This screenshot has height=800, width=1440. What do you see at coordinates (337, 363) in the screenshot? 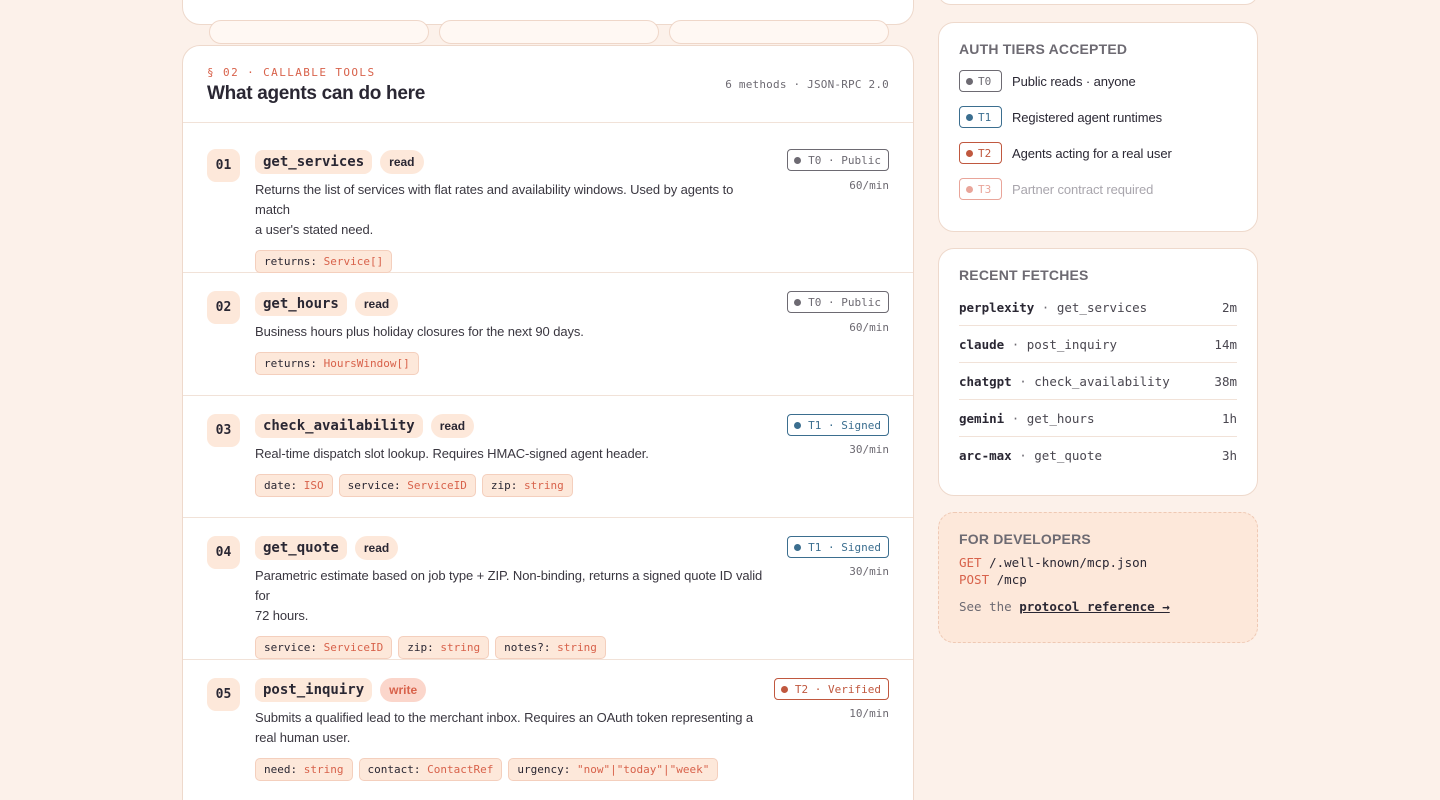
I see `param-chip: returns: HoursWindow[]` at bounding box center [337, 363].